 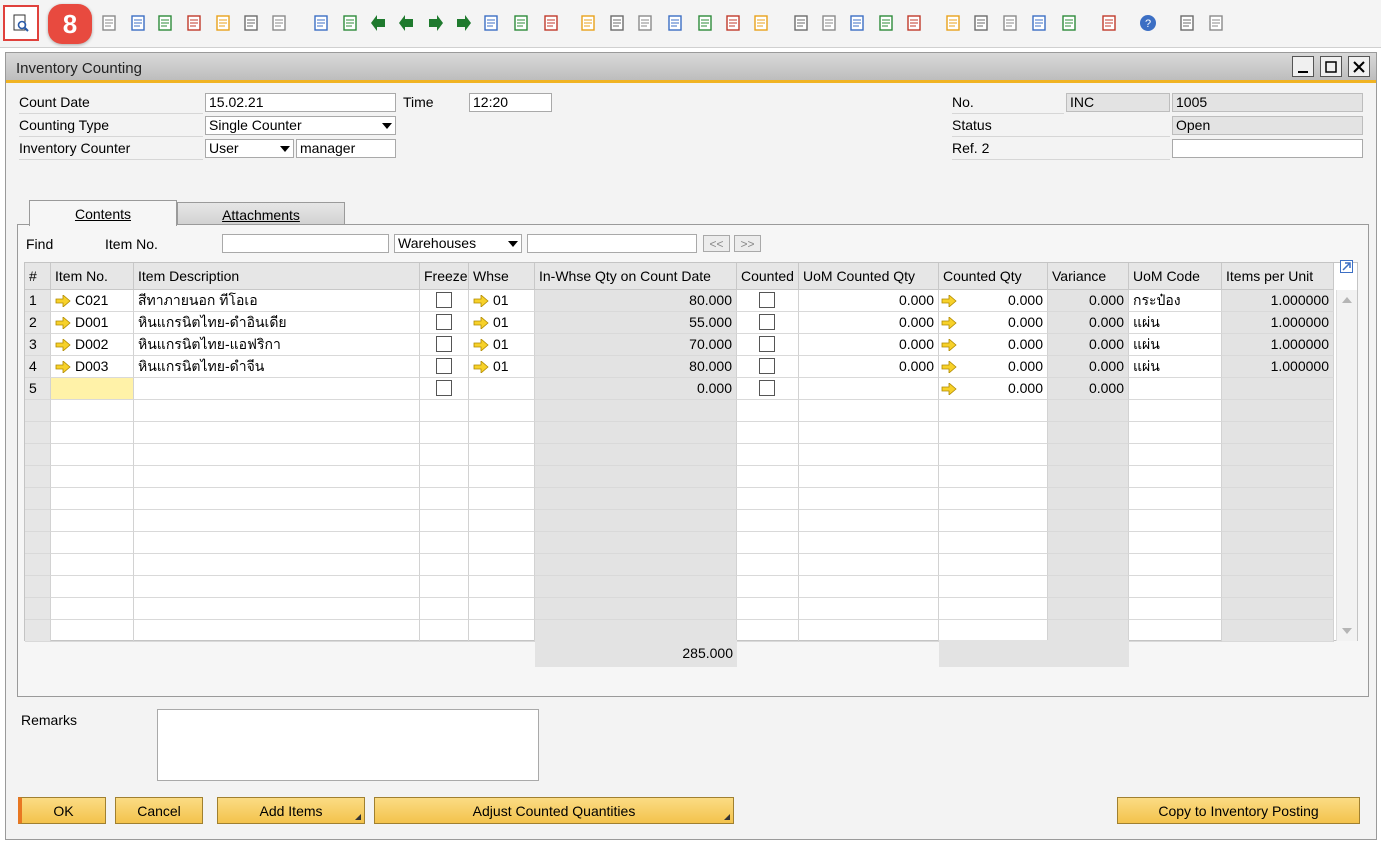 What do you see at coordinates (261, 214) in the screenshot?
I see `tab-attachments: Attachments` at bounding box center [261, 214].